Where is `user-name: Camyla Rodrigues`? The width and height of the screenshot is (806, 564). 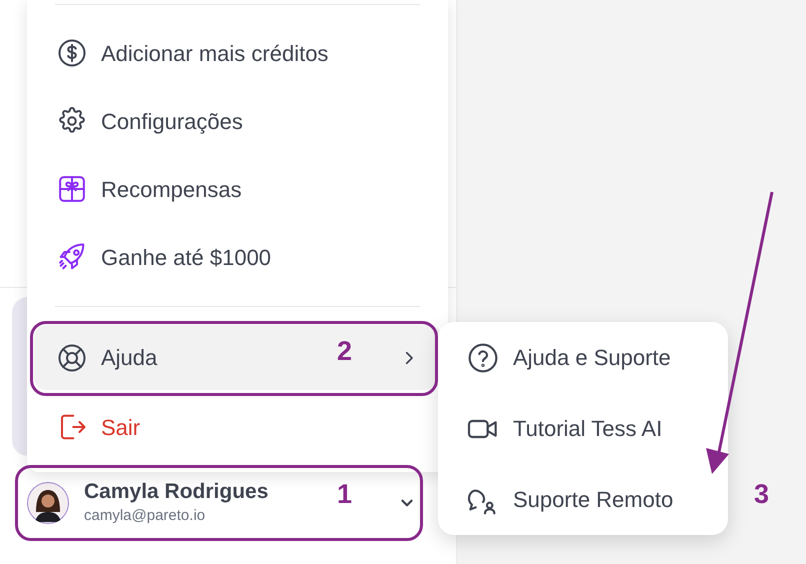 user-name: Camyla Rodrigues is located at coordinates (176, 492).